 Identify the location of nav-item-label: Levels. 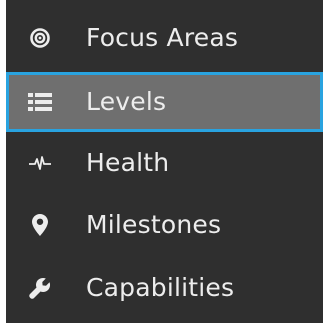
(126, 101).